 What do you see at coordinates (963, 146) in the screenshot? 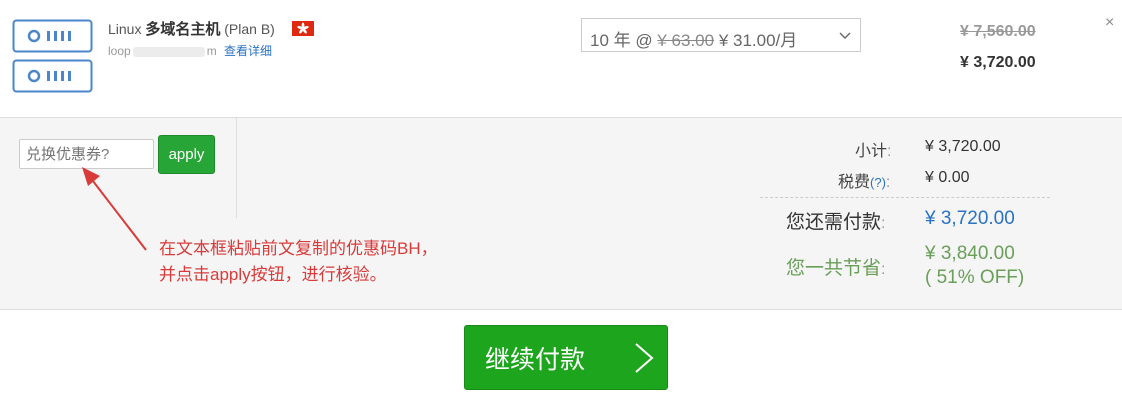
I see `subtotal-value: ¥ 3,720.00` at bounding box center [963, 146].